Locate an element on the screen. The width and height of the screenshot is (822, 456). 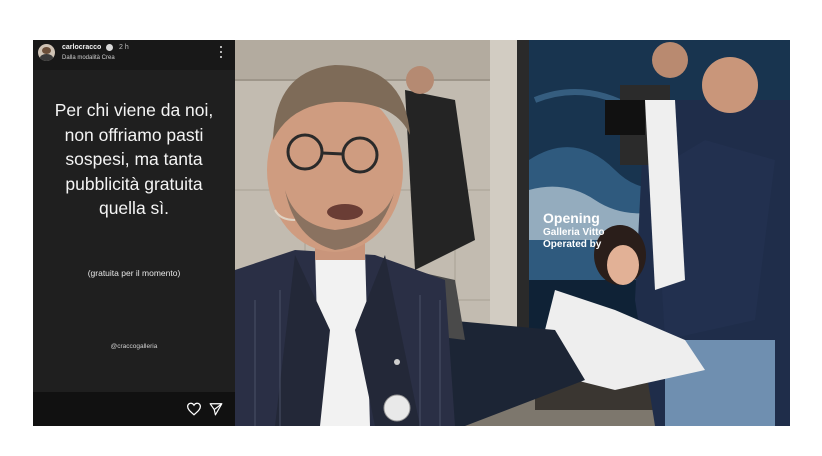
verified-badge-icon is located at coordinates (109, 47).